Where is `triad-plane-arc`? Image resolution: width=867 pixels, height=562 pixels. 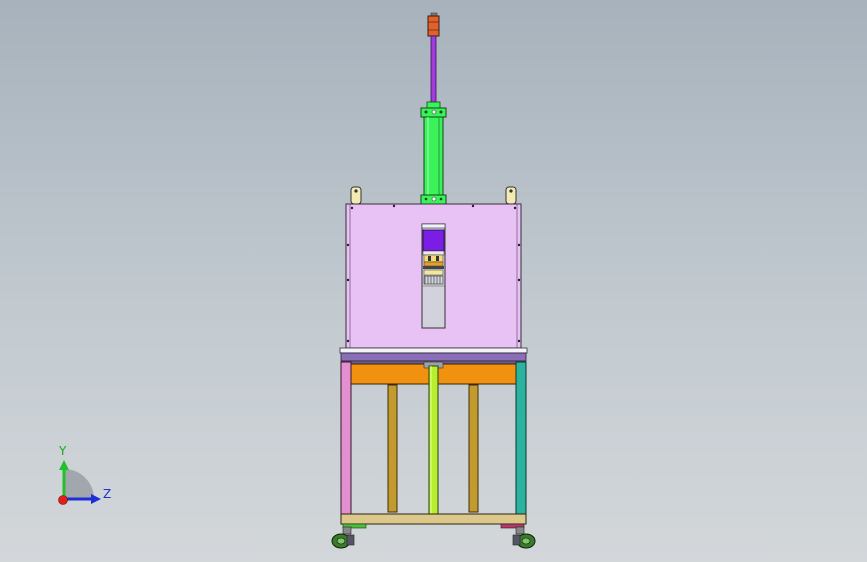
triad-plane-arc is located at coordinates (79, 484).